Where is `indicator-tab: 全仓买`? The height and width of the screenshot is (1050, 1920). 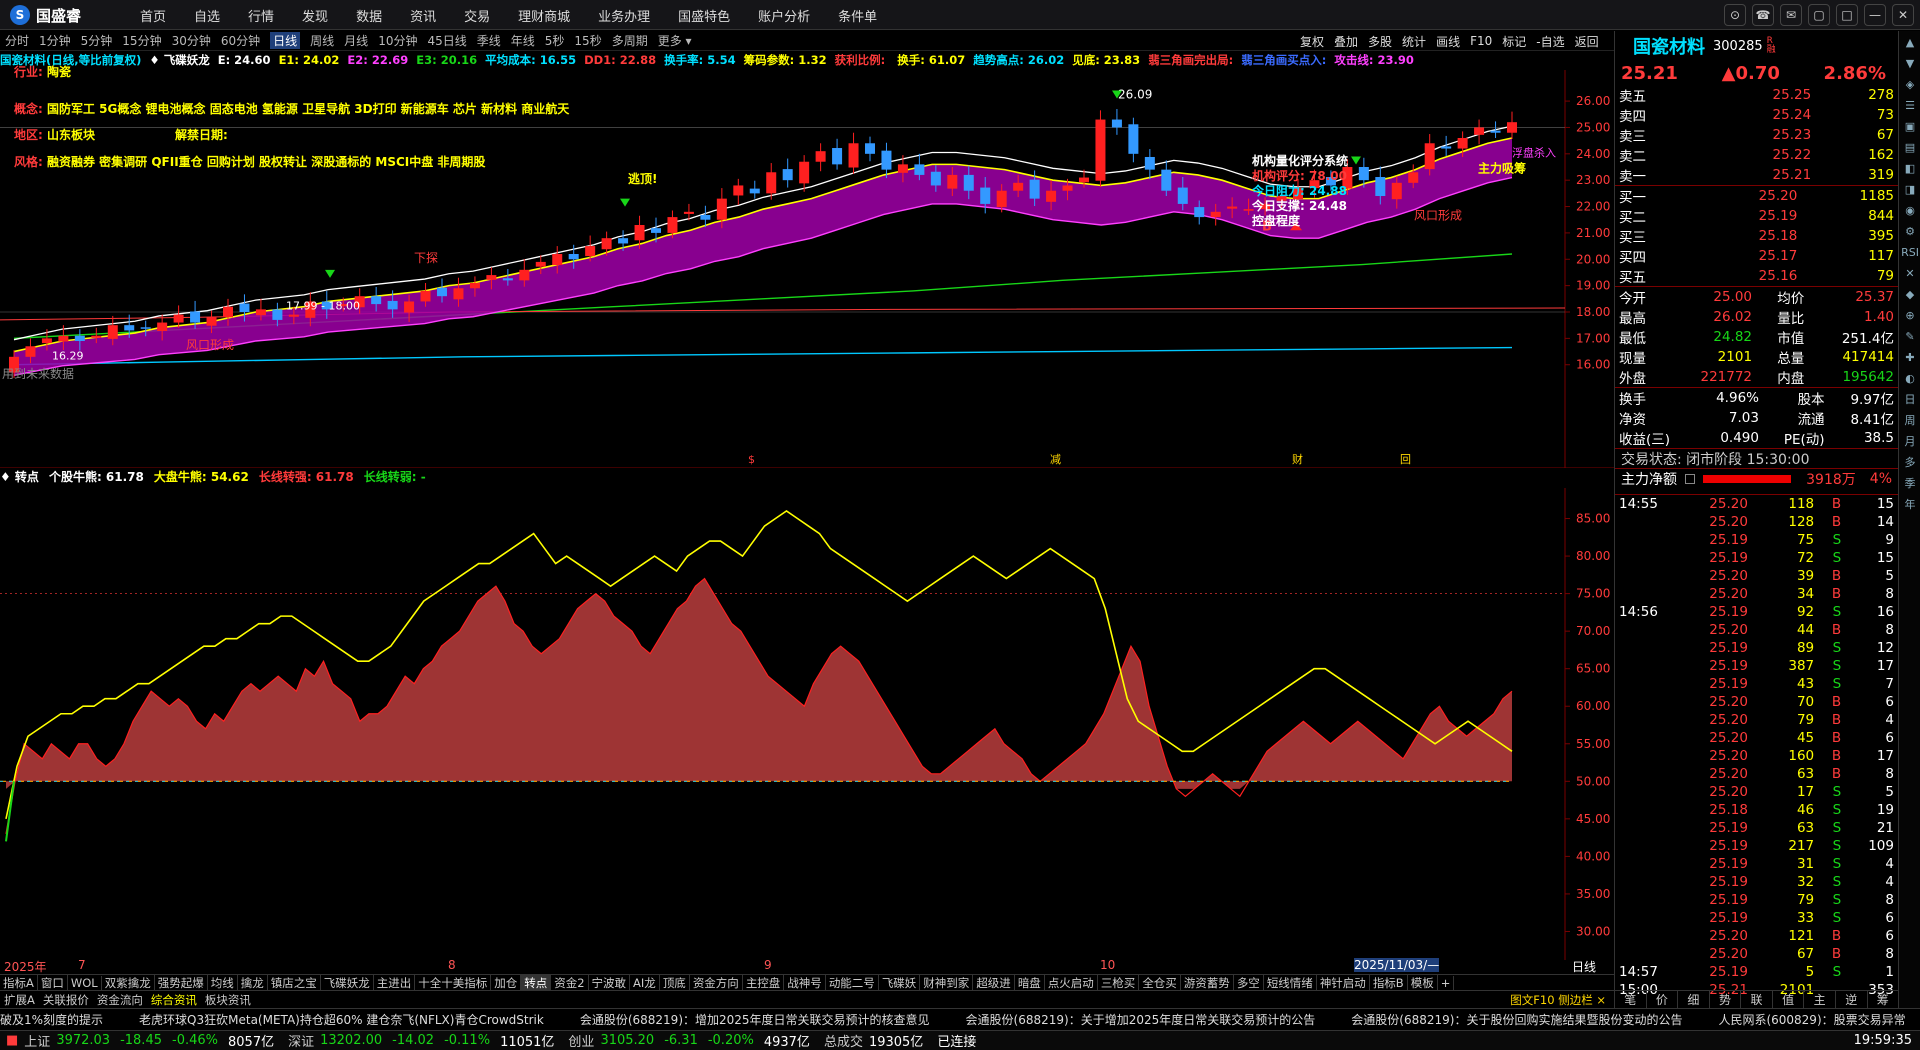 indicator-tab: 全仓买 is located at coordinates (1160, 982).